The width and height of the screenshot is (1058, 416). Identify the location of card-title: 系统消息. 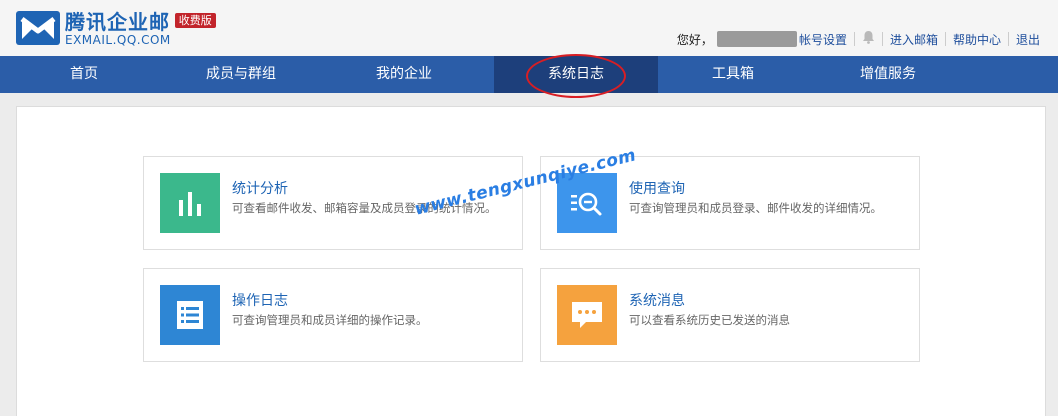
(657, 301).